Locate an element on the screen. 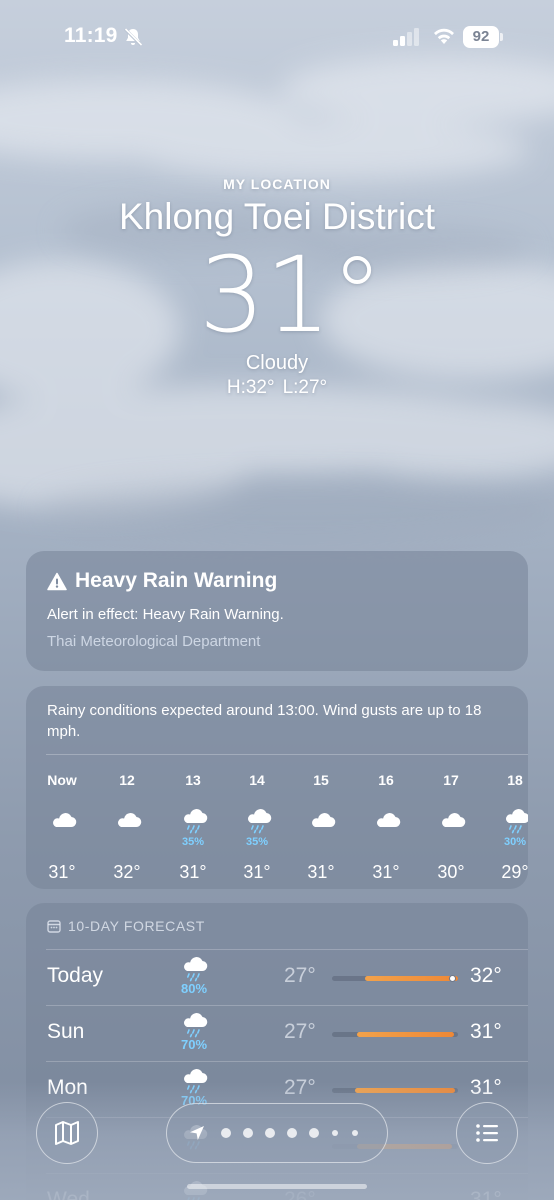 The width and height of the screenshot is (554, 1200). ten-day-title: 10-DAY FORECAST is located at coordinates (136, 926).